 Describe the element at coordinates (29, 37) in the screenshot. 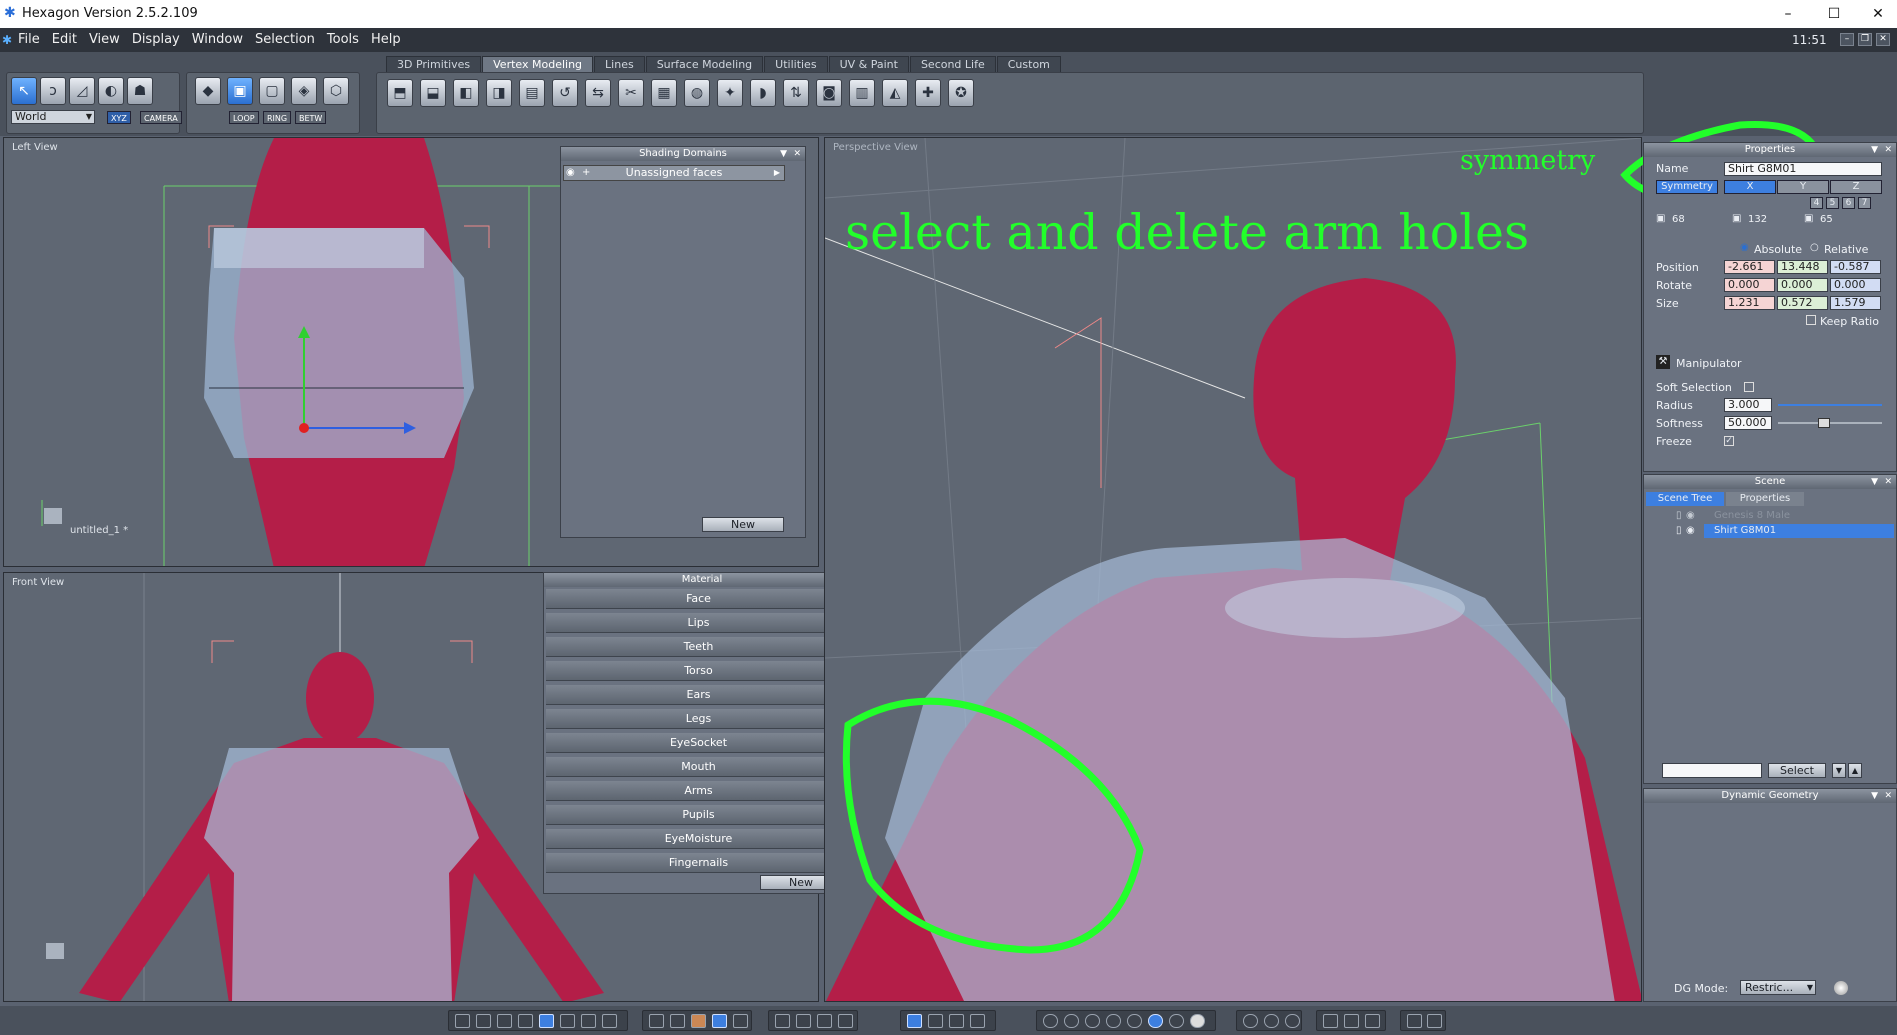

I see `menu-file: File` at that location.